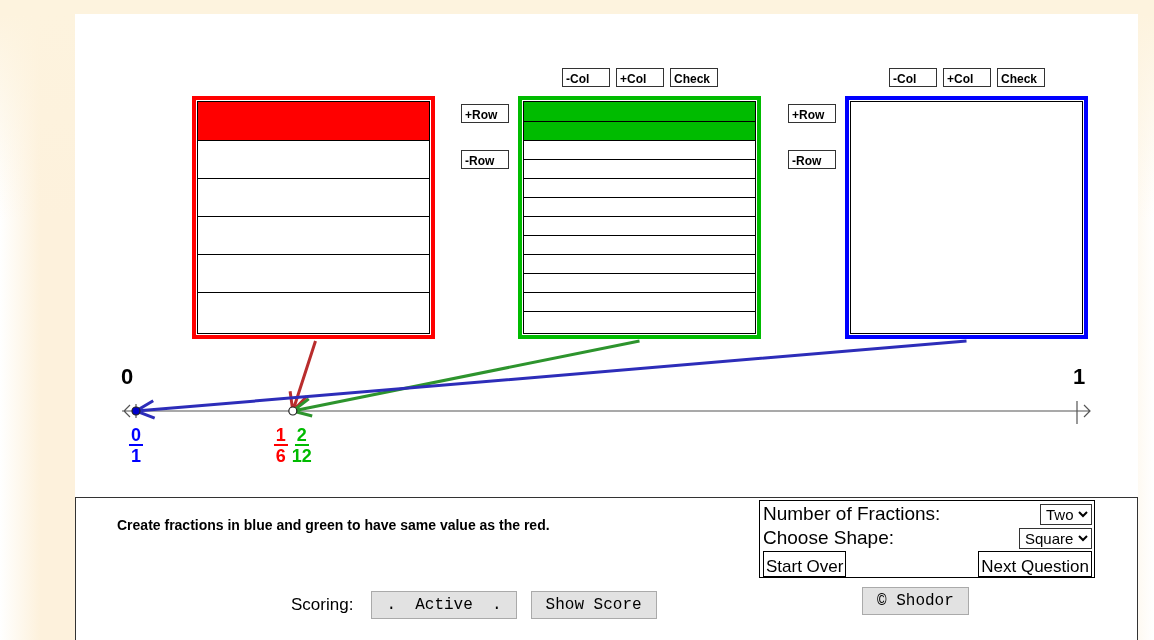 The width and height of the screenshot is (1154, 640). I want to click on instructions-text: Create fractions in blue and green to have same value as the red., so click(334, 525).